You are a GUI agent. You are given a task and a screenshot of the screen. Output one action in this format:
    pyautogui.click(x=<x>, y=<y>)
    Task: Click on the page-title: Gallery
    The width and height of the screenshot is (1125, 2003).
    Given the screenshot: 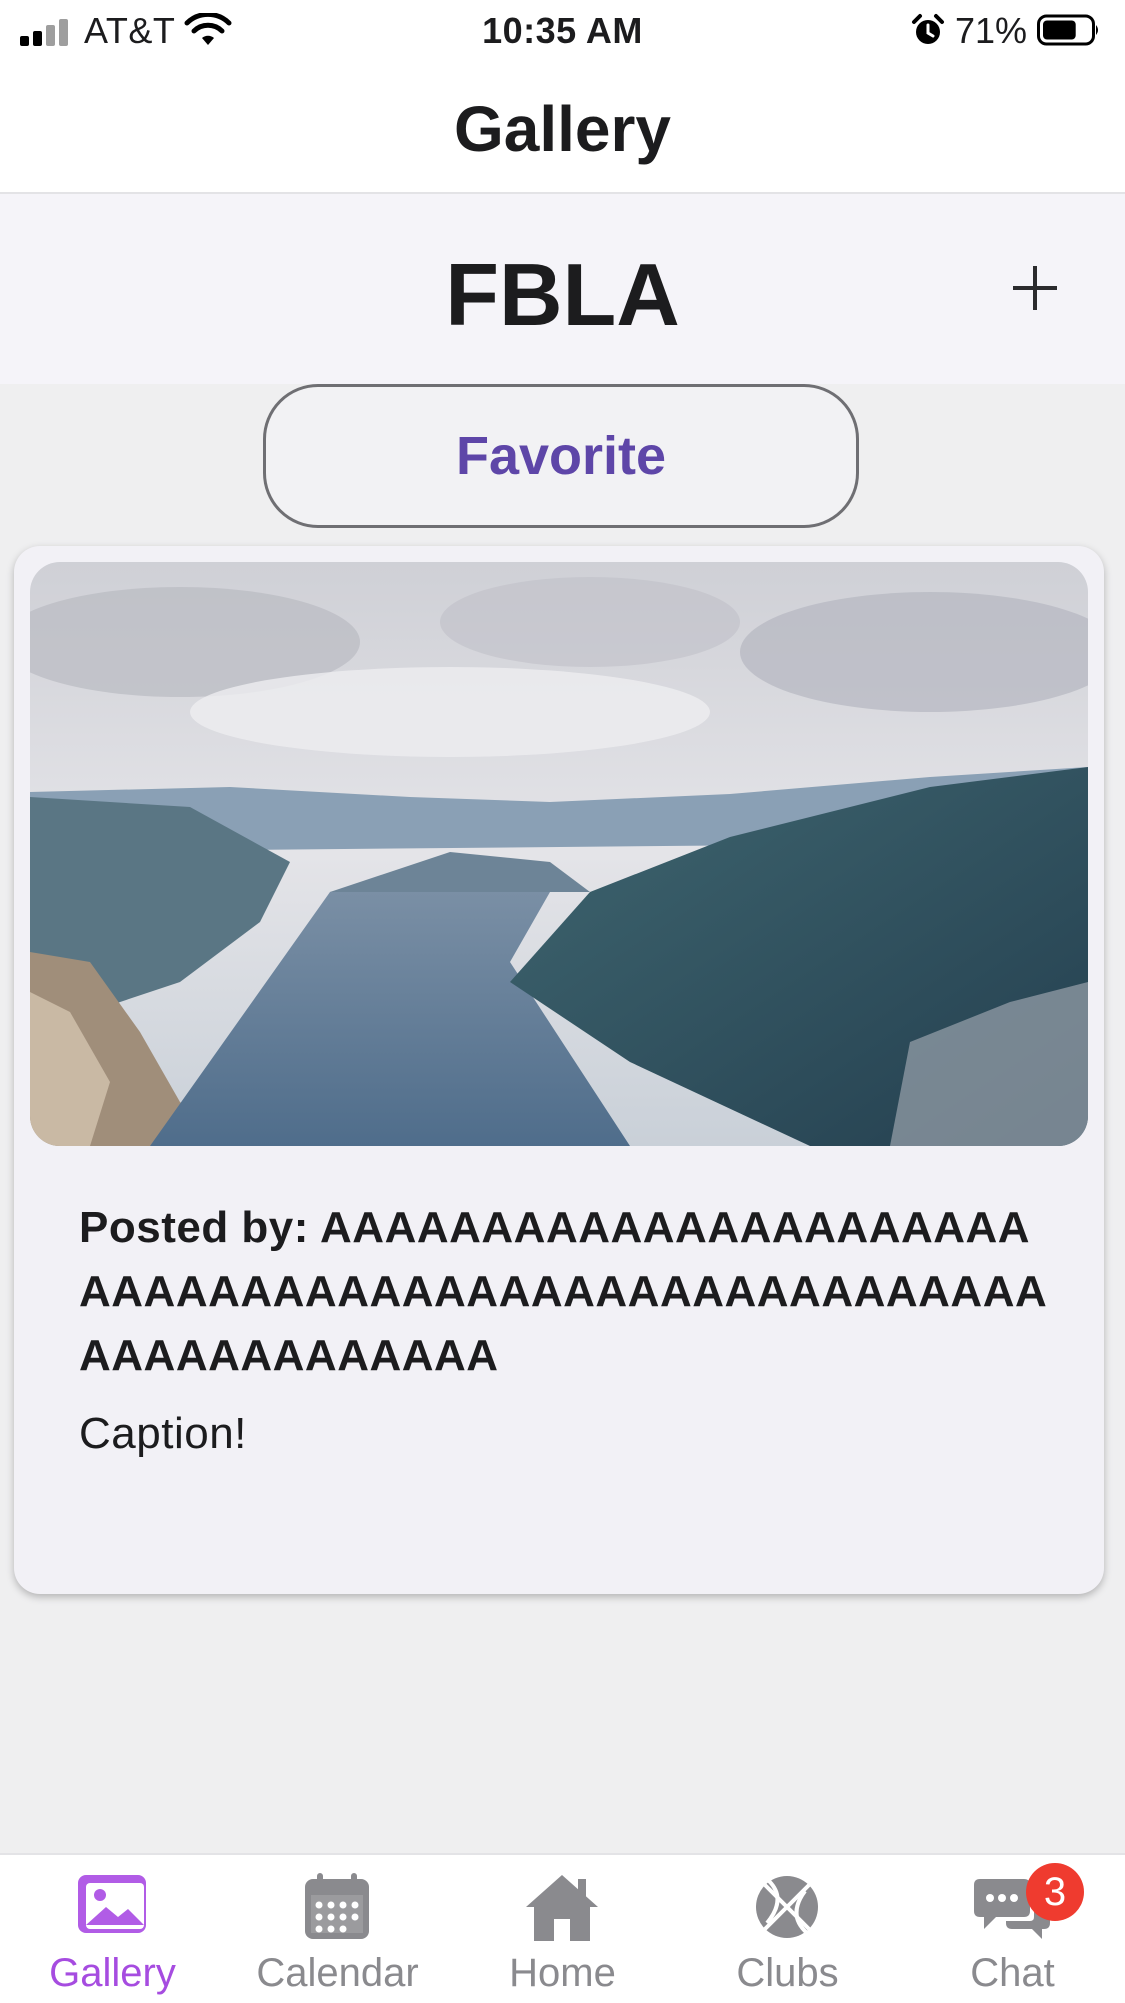 What is the action you would take?
    pyautogui.click(x=562, y=129)
    